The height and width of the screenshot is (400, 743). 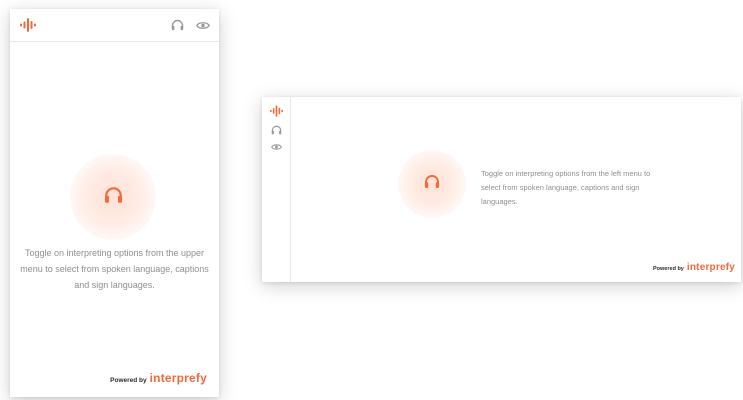 What do you see at coordinates (114, 25) in the screenshot?
I see `top-menu-bar` at bounding box center [114, 25].